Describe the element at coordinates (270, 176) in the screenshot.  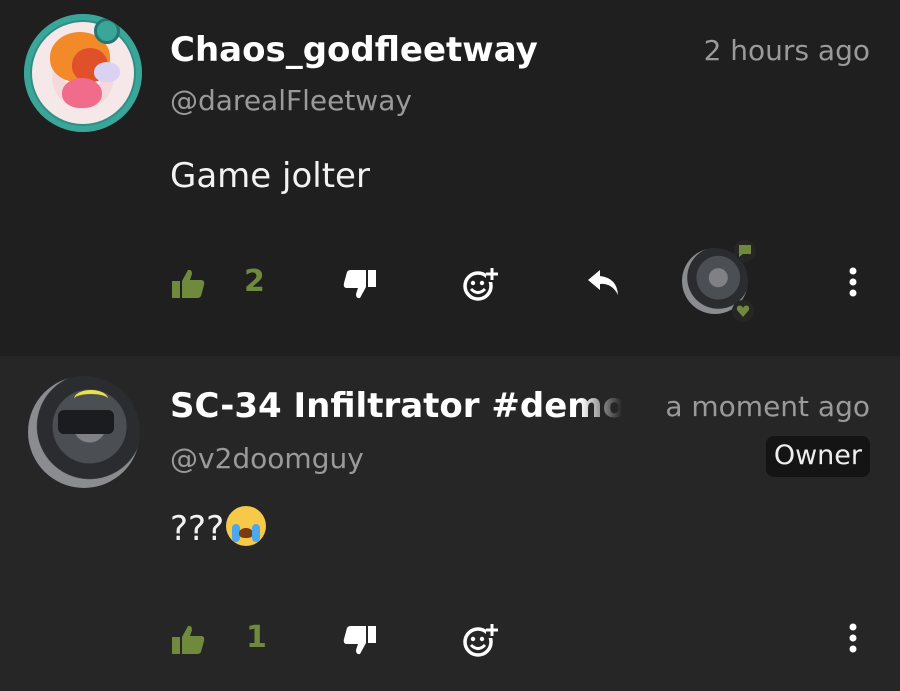
I see `comment-text: Game jolter` at that location.